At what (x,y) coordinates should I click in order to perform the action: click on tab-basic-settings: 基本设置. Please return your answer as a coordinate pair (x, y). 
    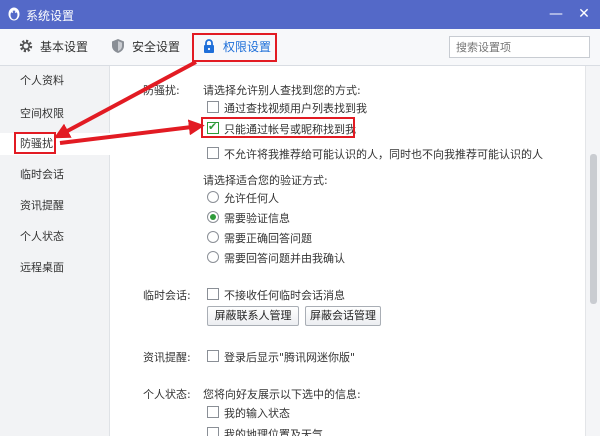
    Looking at the image, I should click on (53, 47).